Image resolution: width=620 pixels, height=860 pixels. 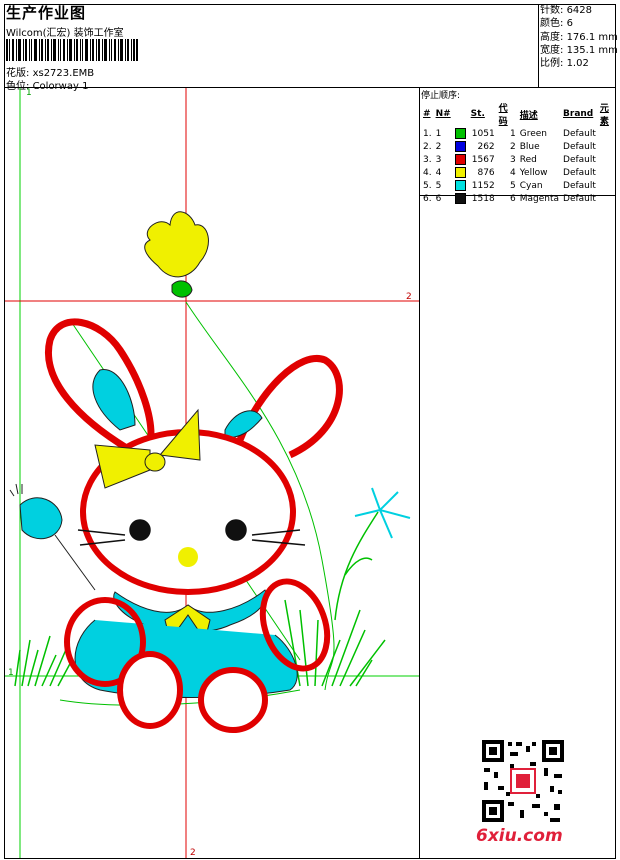 What do you see at coordinates (150, 690) in the screenshot?
I see `left-foot` at bounding box center [150, 690].